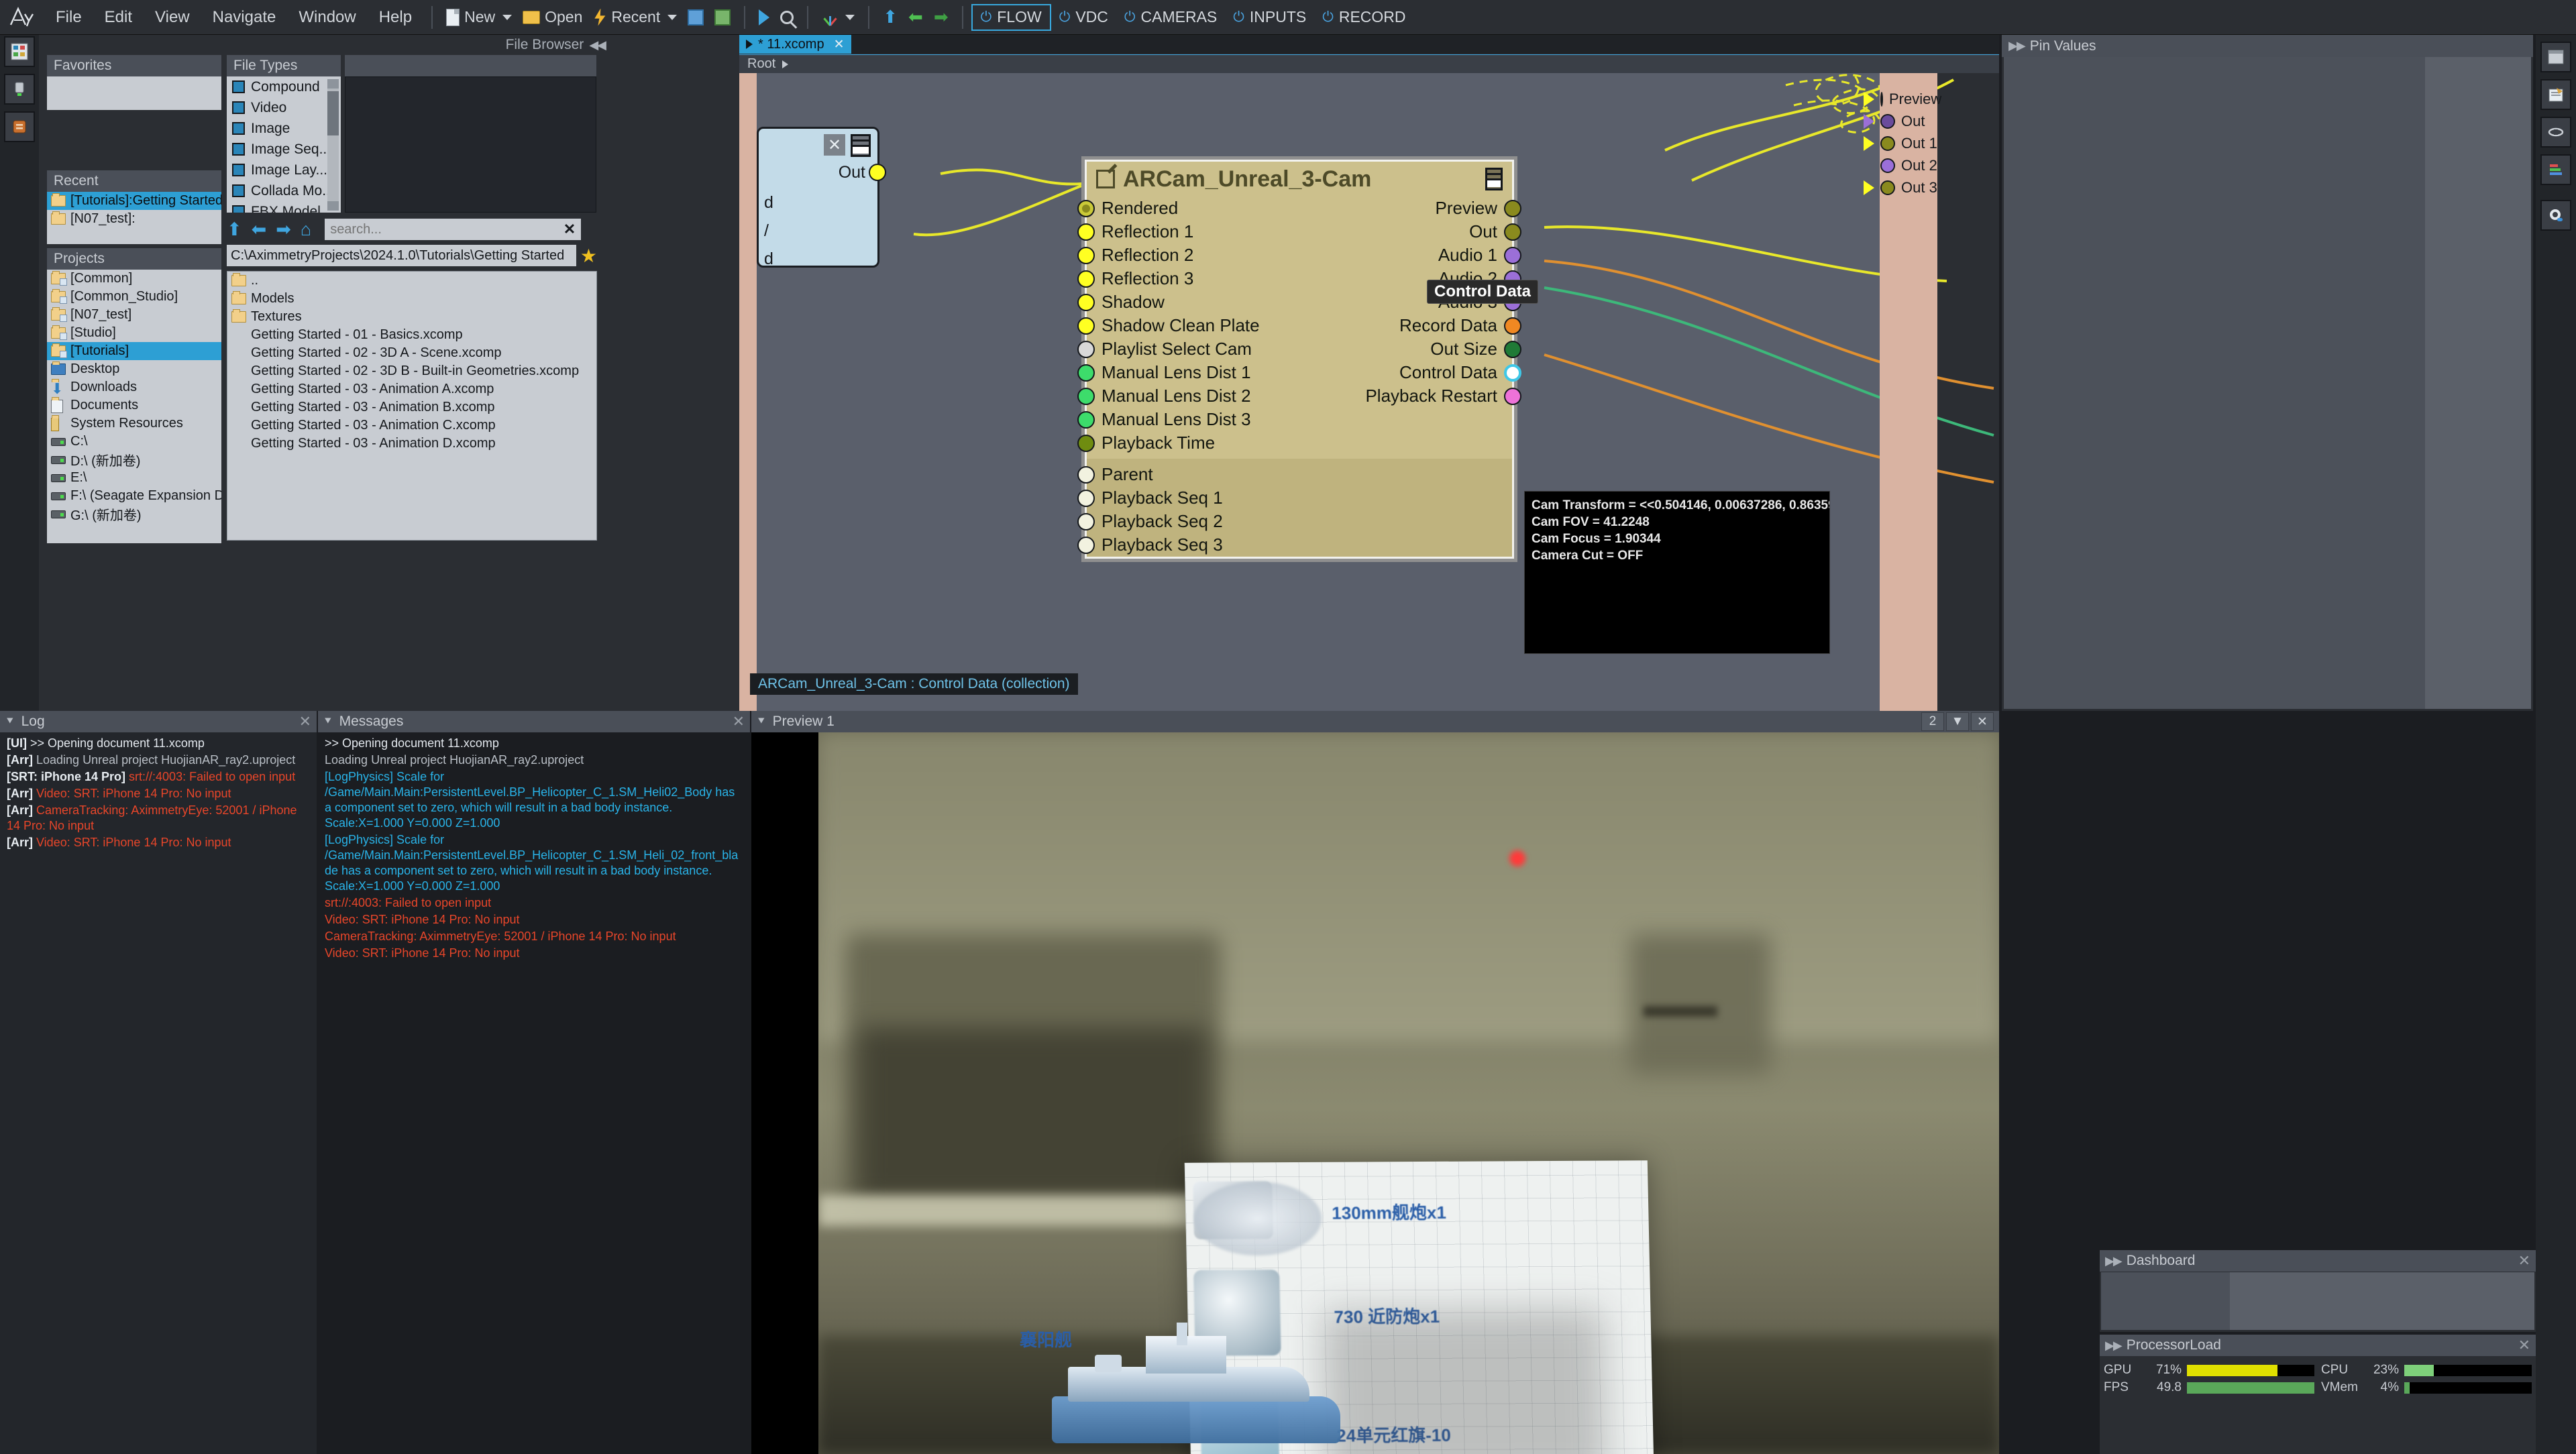  What do you see at coordinates (588, 256) in the screenshot?
I see `favorite-star-icon: ★` at bounding box center [588, 256].